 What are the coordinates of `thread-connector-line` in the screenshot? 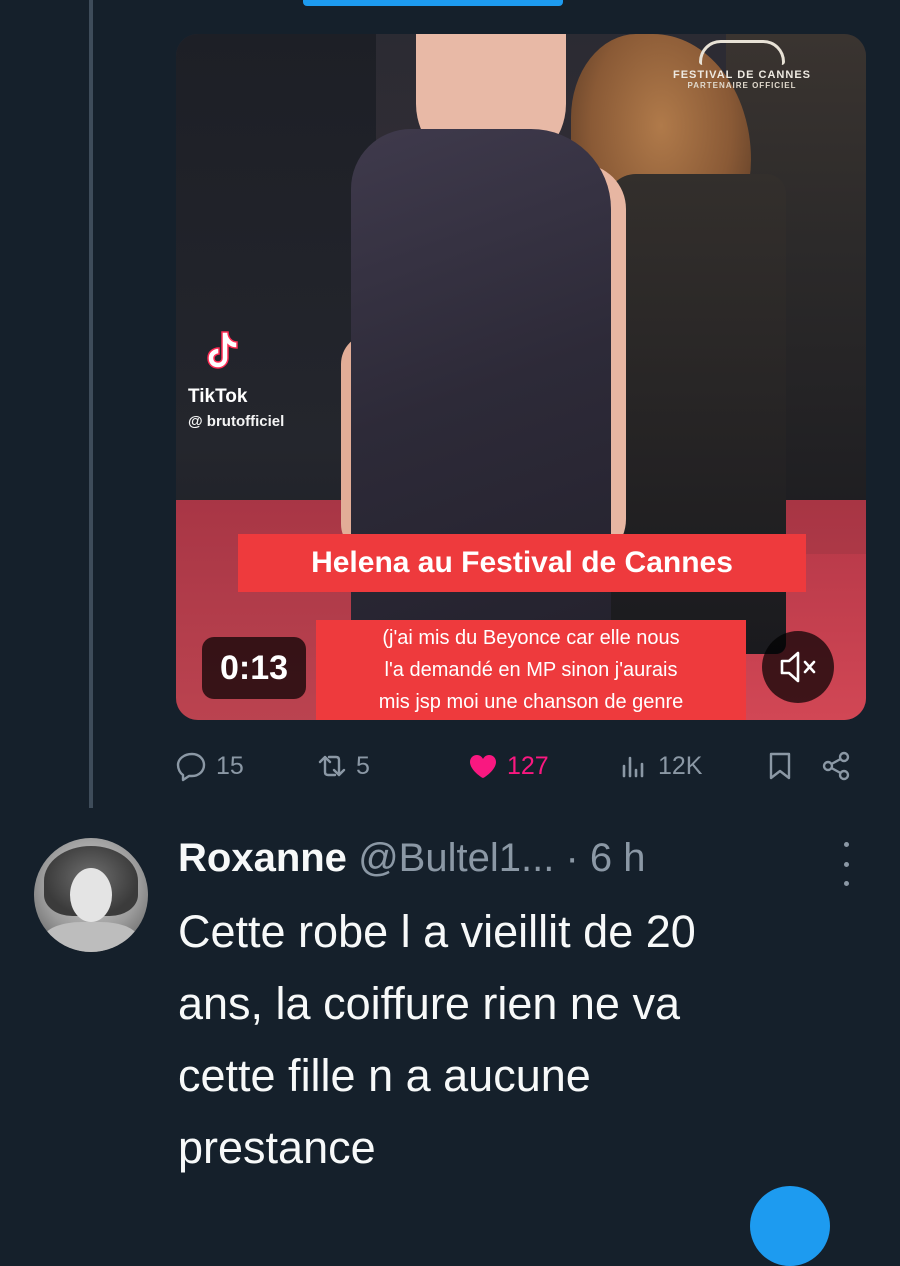 It's located at (91, 404).